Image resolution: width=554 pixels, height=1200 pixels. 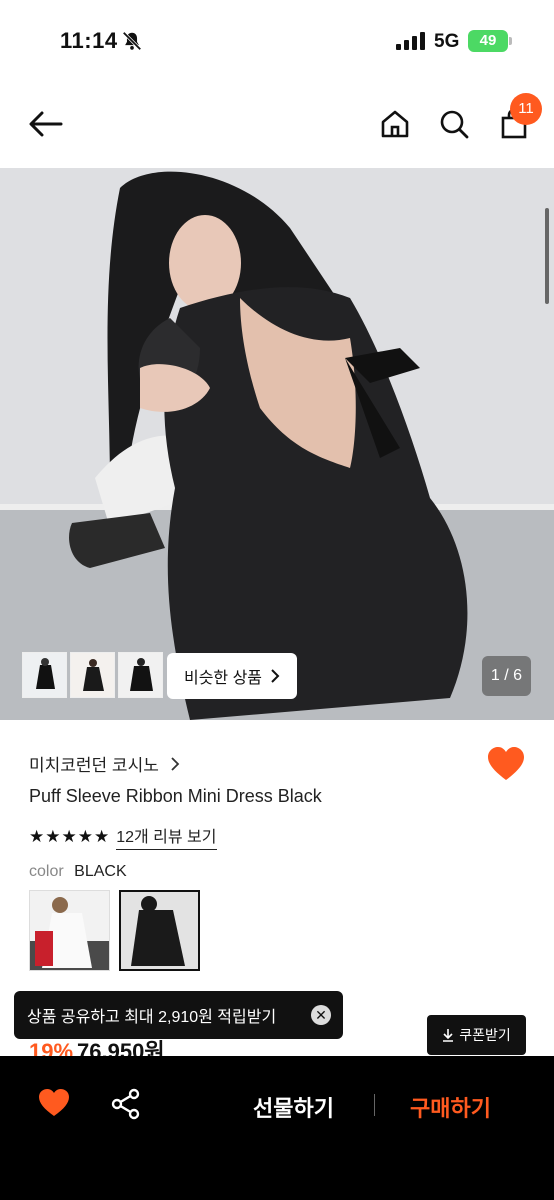 What do you see at coordinates (526, 109) in the screenshot?
I see `cart-count-badge: 11` at bounding box center [526, 109].